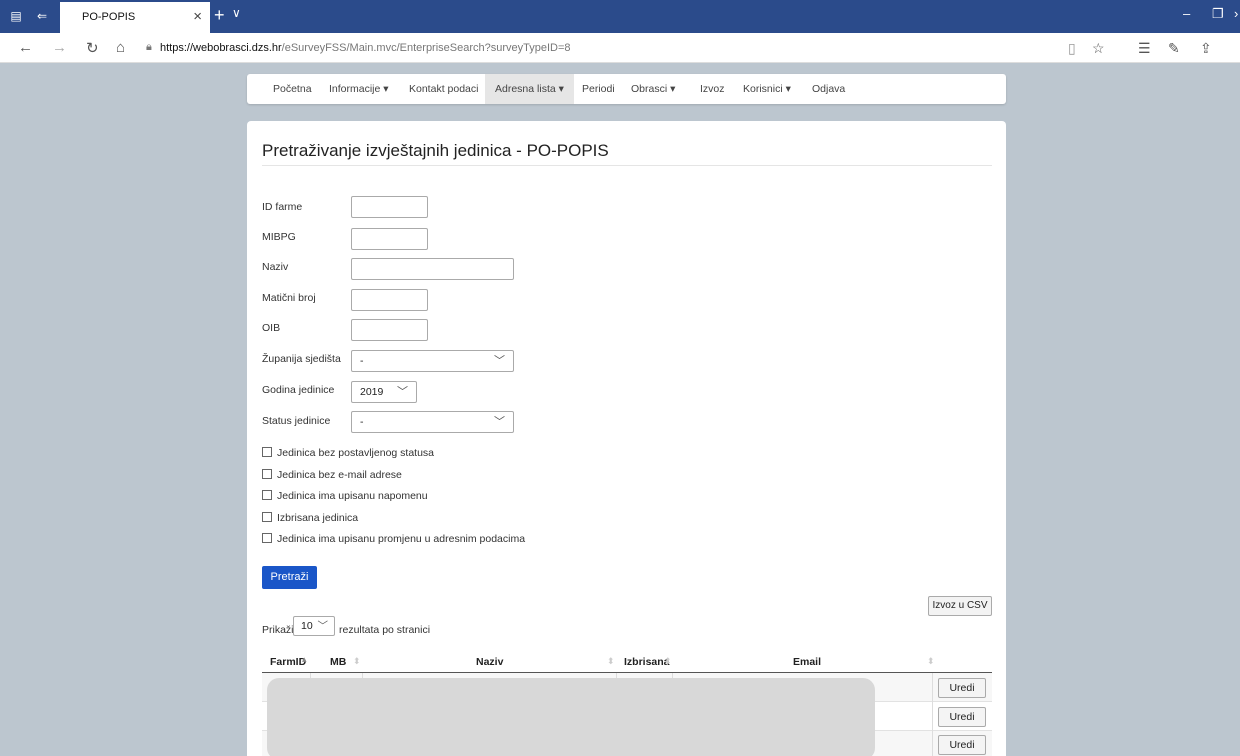  What do you see at coordinates (221, 48) in the screenshot?
I see `url-host: https://webobrasci.dzs.hr` at bounding box center [221, 48].